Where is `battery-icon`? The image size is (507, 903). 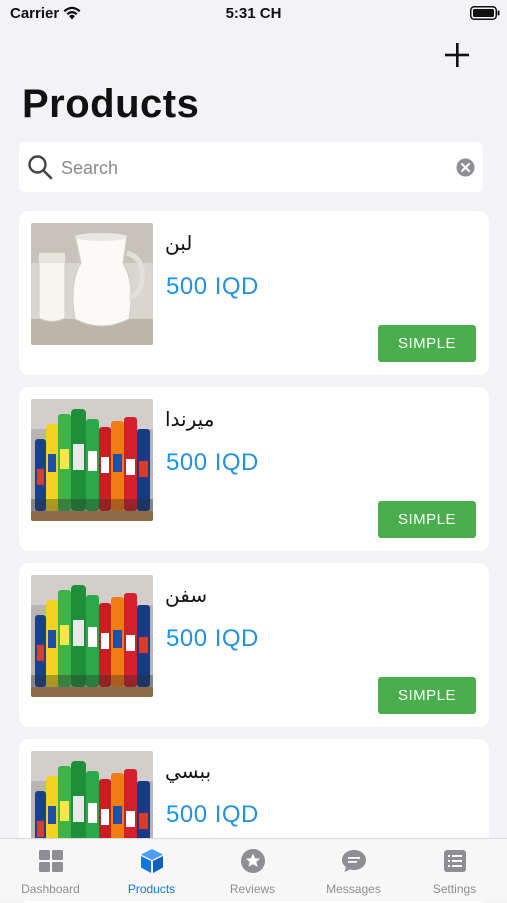
battery-icon is located at coordinates (485, 13).